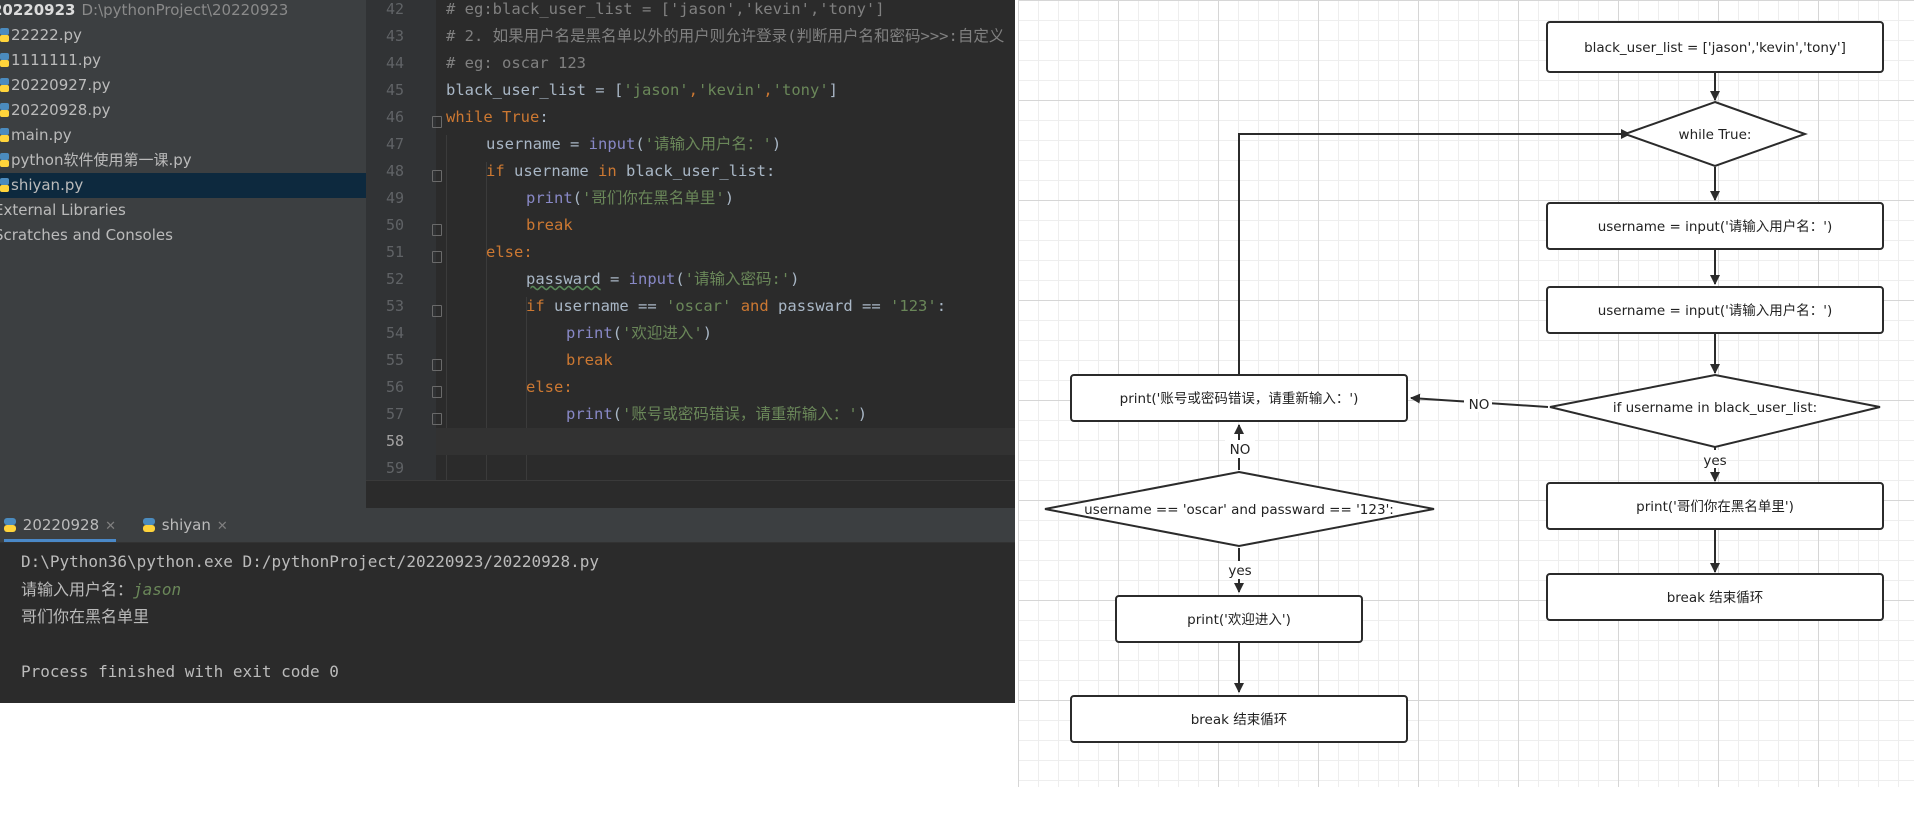  What do you see at coordinates (38, 10) in the screenshot?
I see `tree-root-name: 20220923` at bounding box center [38, 10].